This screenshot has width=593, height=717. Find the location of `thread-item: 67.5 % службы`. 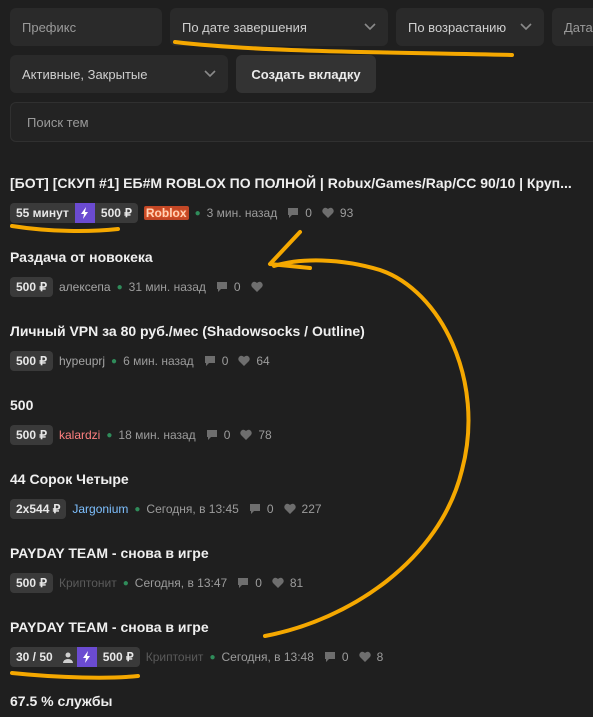

thread-item: 67.5 % службы is located at coordinates (300, 701).